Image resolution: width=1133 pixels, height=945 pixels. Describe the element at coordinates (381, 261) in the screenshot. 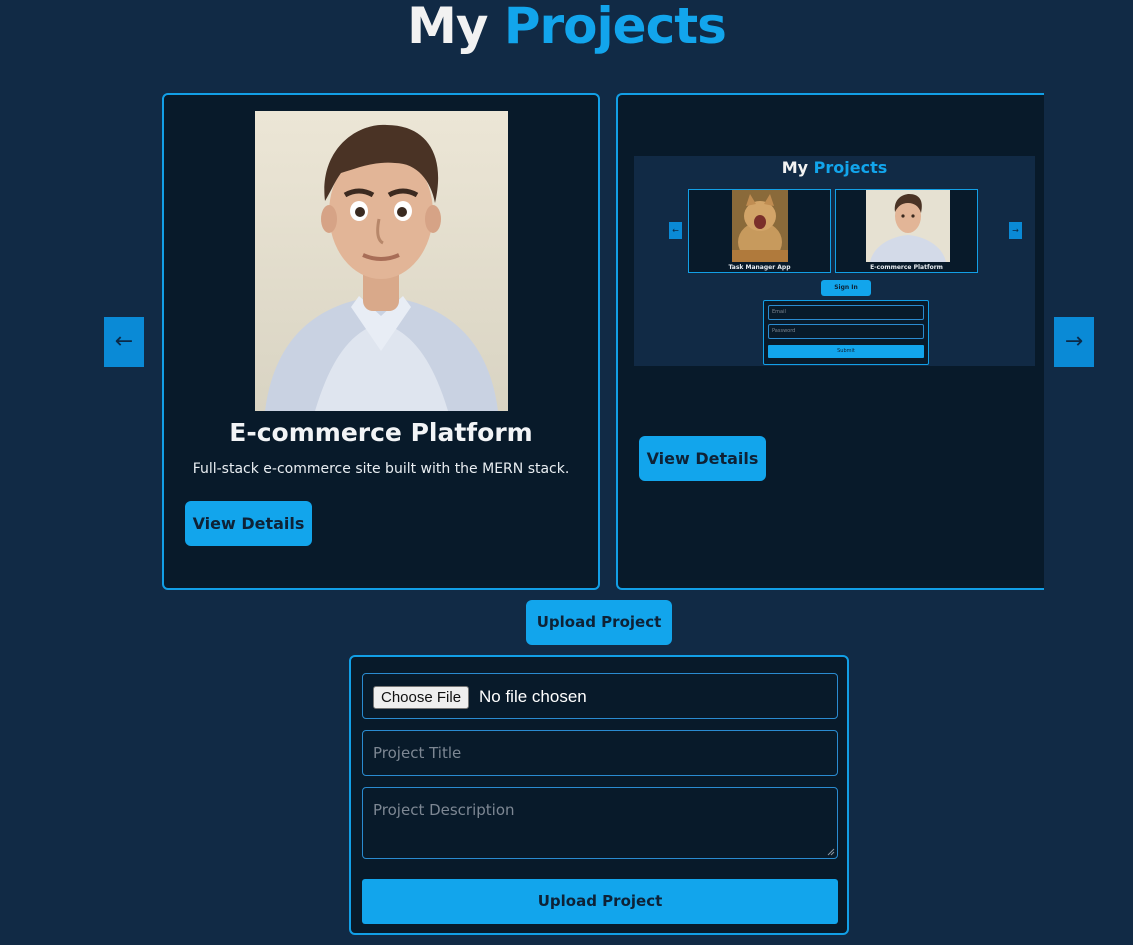

I see `project-image` at that location.